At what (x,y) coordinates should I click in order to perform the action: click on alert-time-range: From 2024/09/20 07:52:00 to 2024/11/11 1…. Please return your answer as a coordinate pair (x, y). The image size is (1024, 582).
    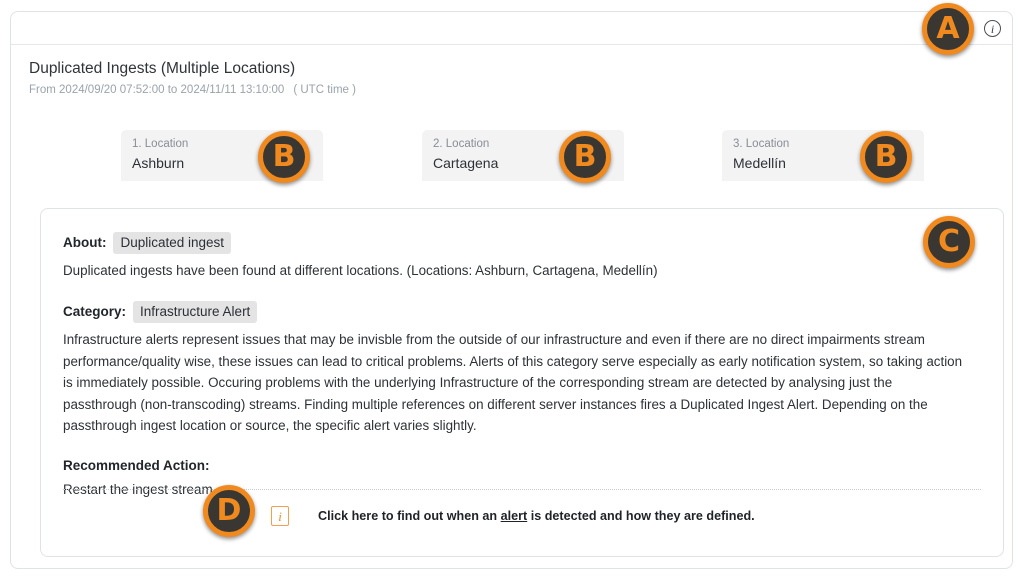
    Looking at the image, I should click on (192, 90).